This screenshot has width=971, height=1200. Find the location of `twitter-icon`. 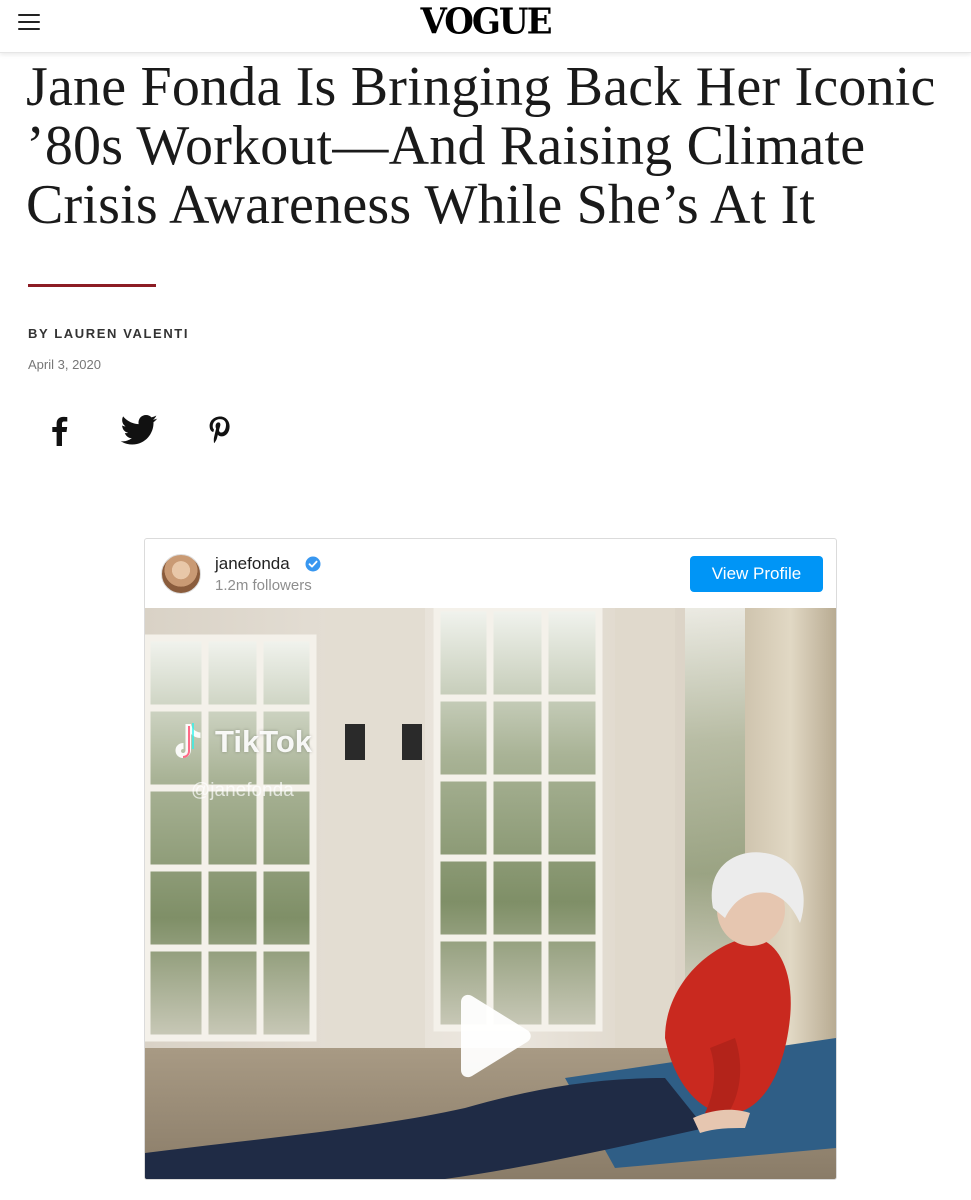

twitter-icon is located at coordinates (139, 430).